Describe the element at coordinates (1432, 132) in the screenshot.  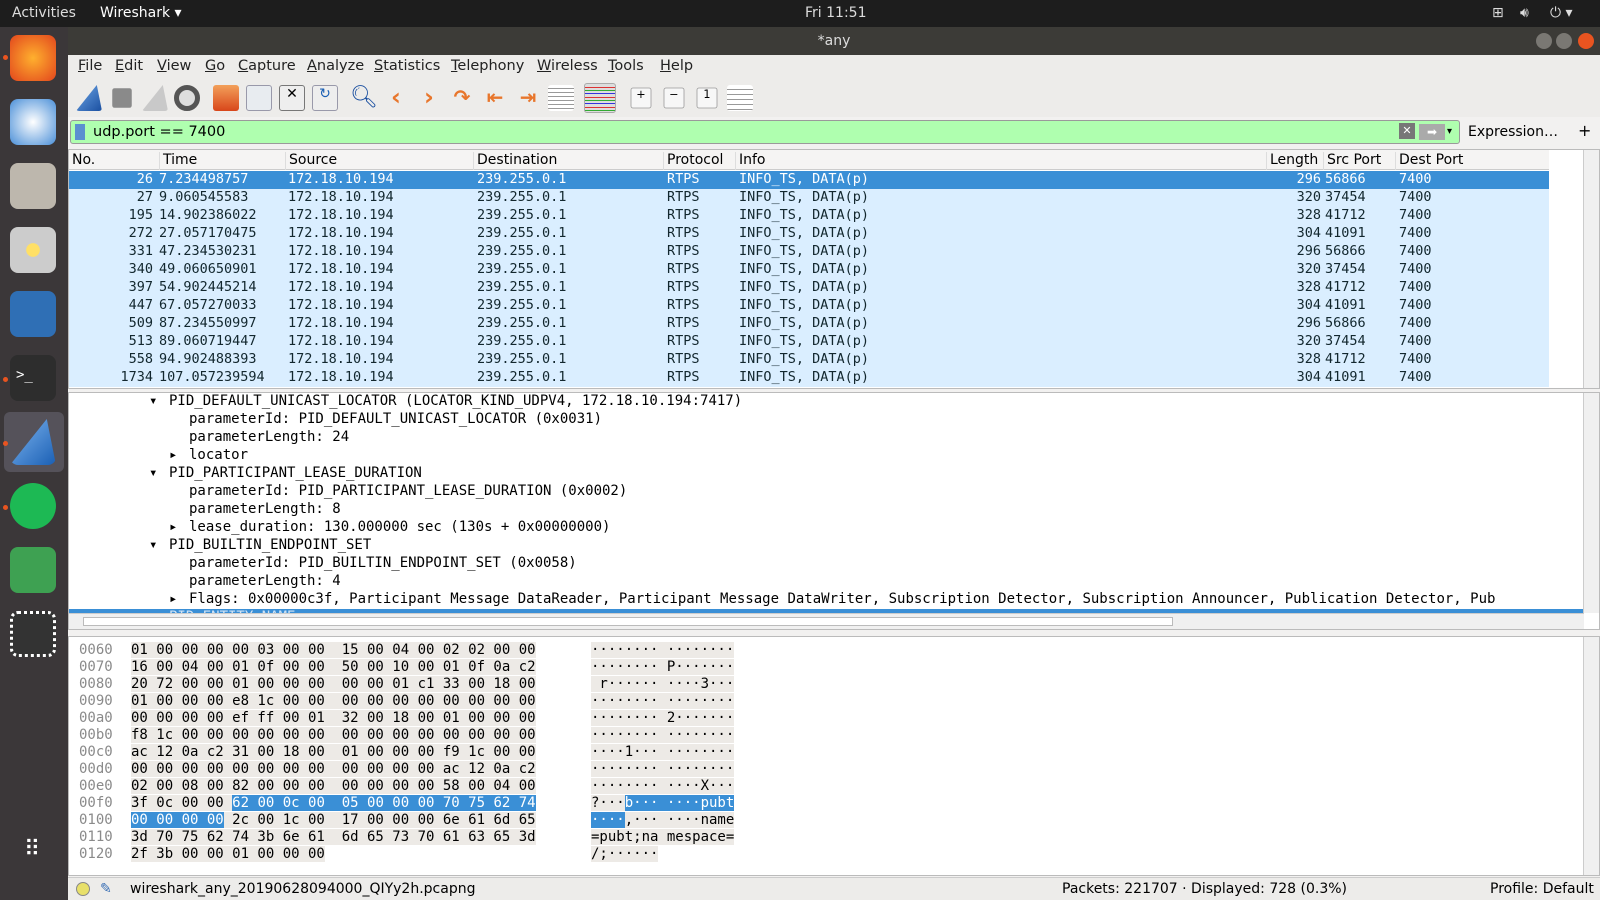
I see `apply-filter-icon: ➡` at that location.